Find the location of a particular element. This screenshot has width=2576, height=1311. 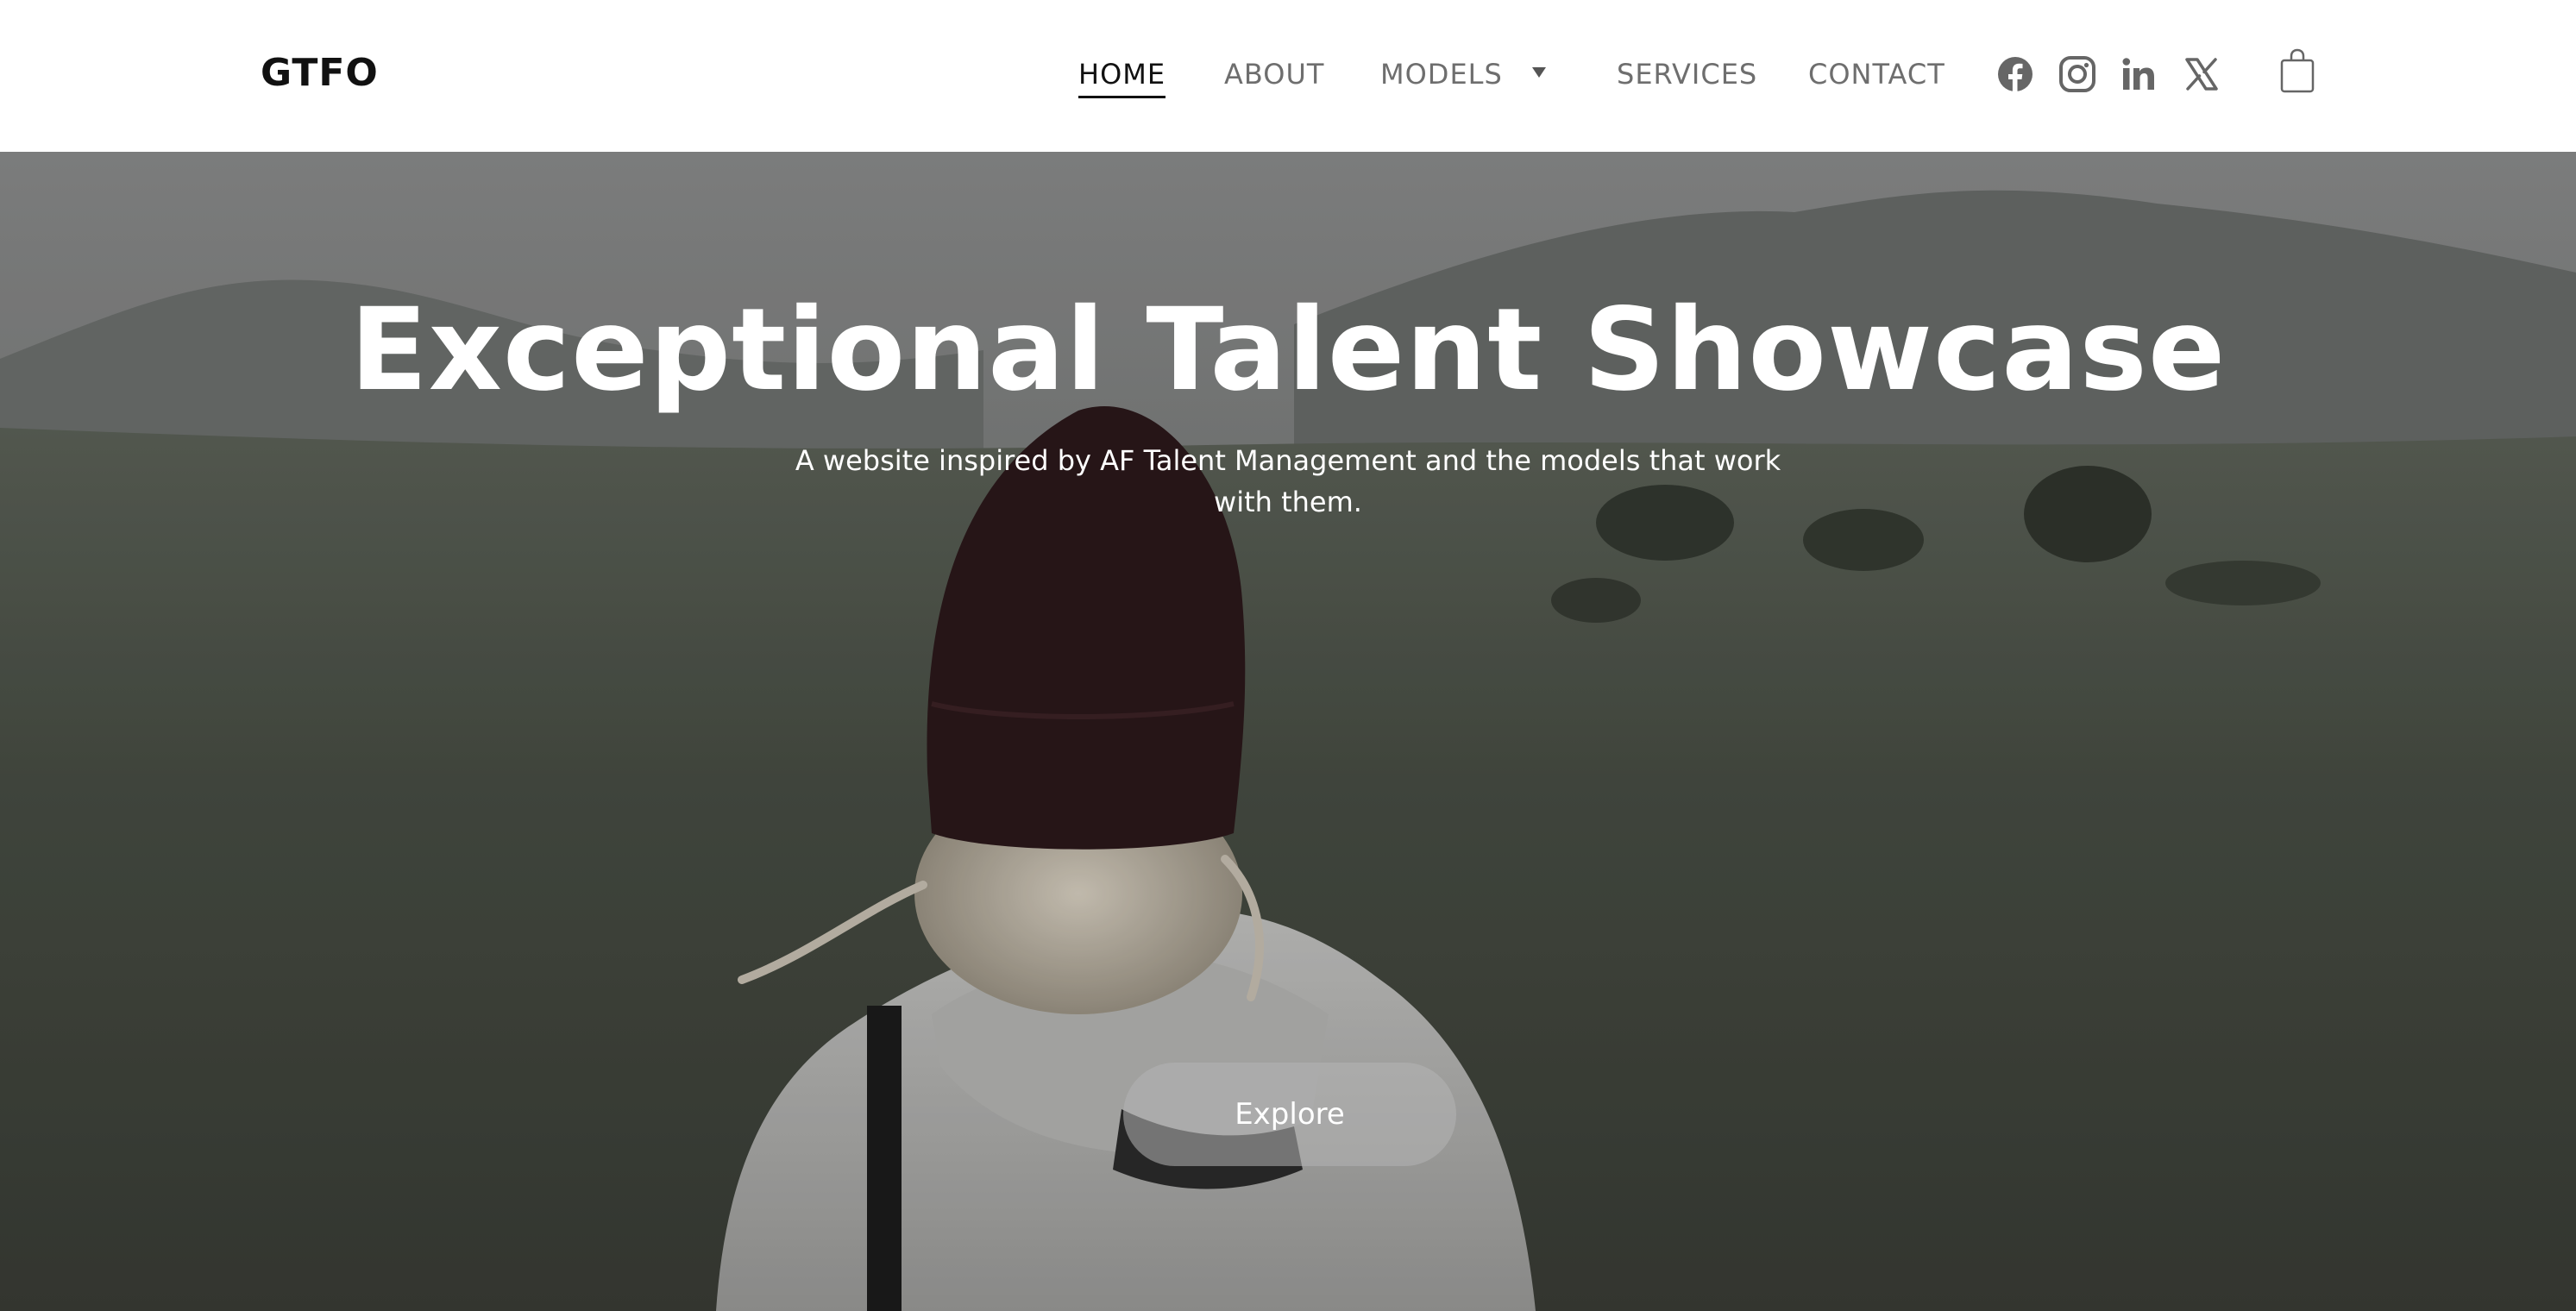

explore-button: Explore is located at coordinates (1289, 1114).